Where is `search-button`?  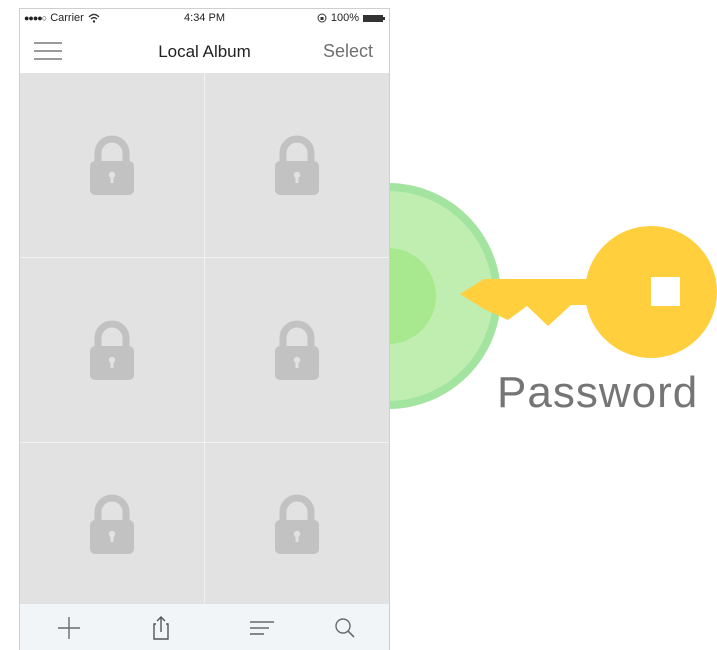 search-button is located at coordinates (345, 628).